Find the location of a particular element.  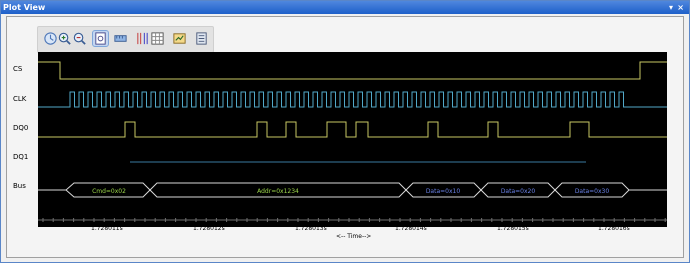

title-bar: Plot View ▾ × is located at coordinates (345, 7).